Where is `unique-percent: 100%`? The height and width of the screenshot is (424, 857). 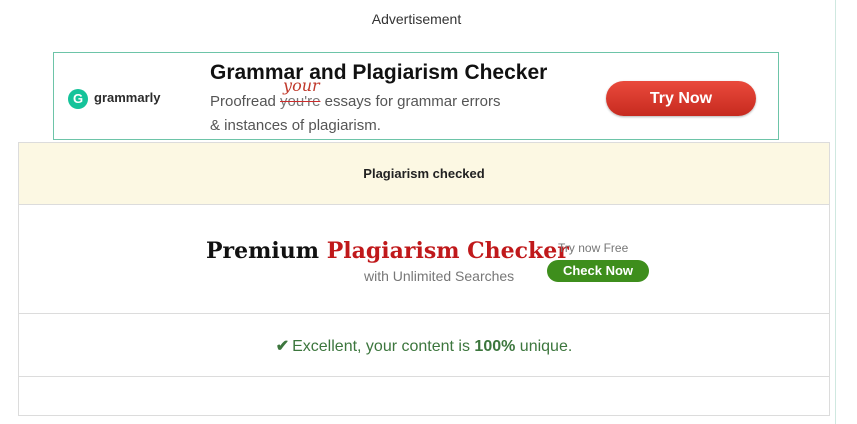 unique-percent: 100% is located at coordinates (495, 346).